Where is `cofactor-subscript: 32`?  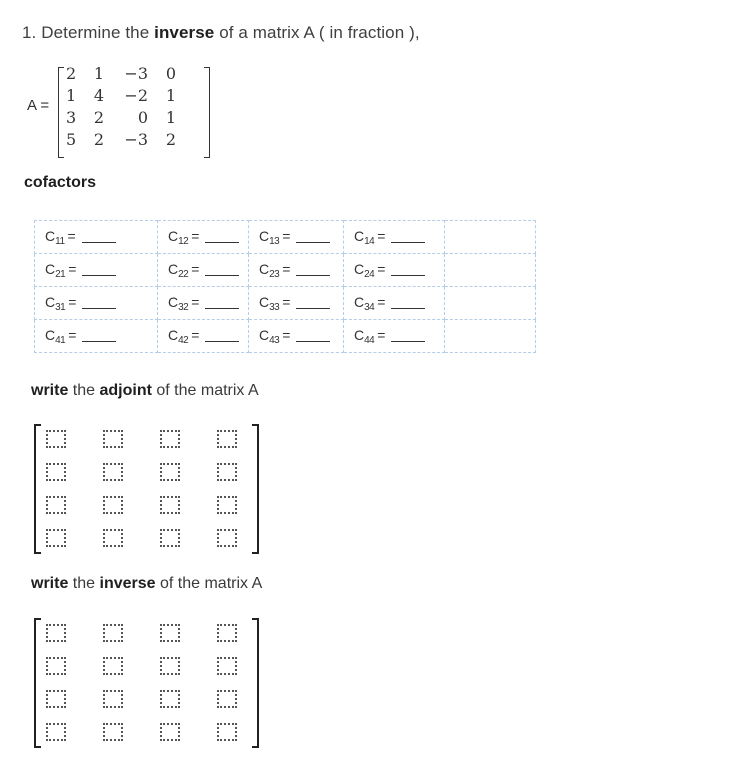 cofactor-subscript: 32 is located at coordinates (183, 307).